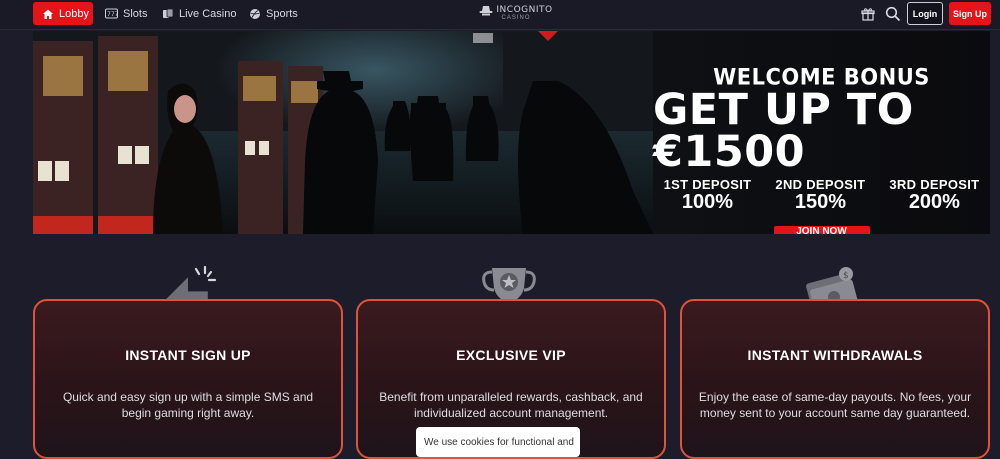  I want to click on bonus-amount: GET UP TO €1500, so click(783, 131).